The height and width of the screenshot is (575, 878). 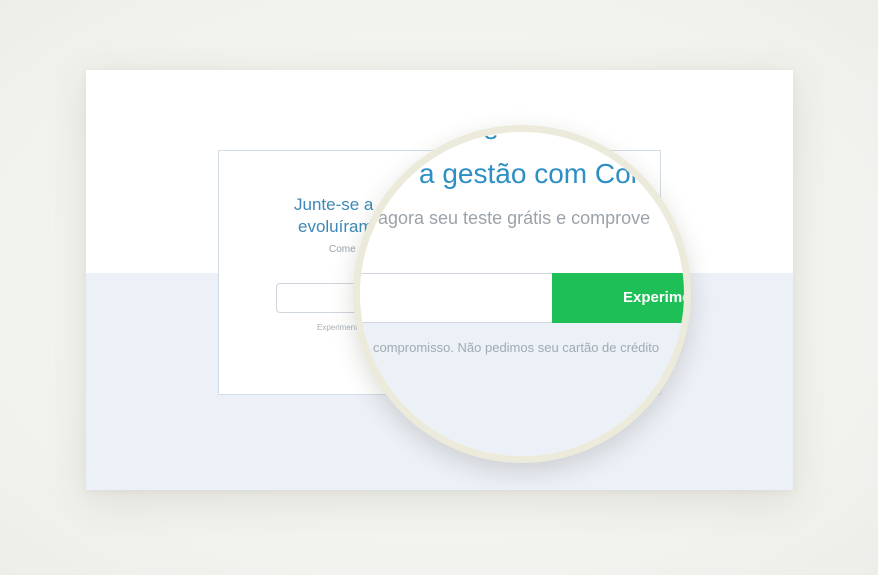 I want to click on magnified-headline-line2: a gestão com Con, so click(x=533, y=173).